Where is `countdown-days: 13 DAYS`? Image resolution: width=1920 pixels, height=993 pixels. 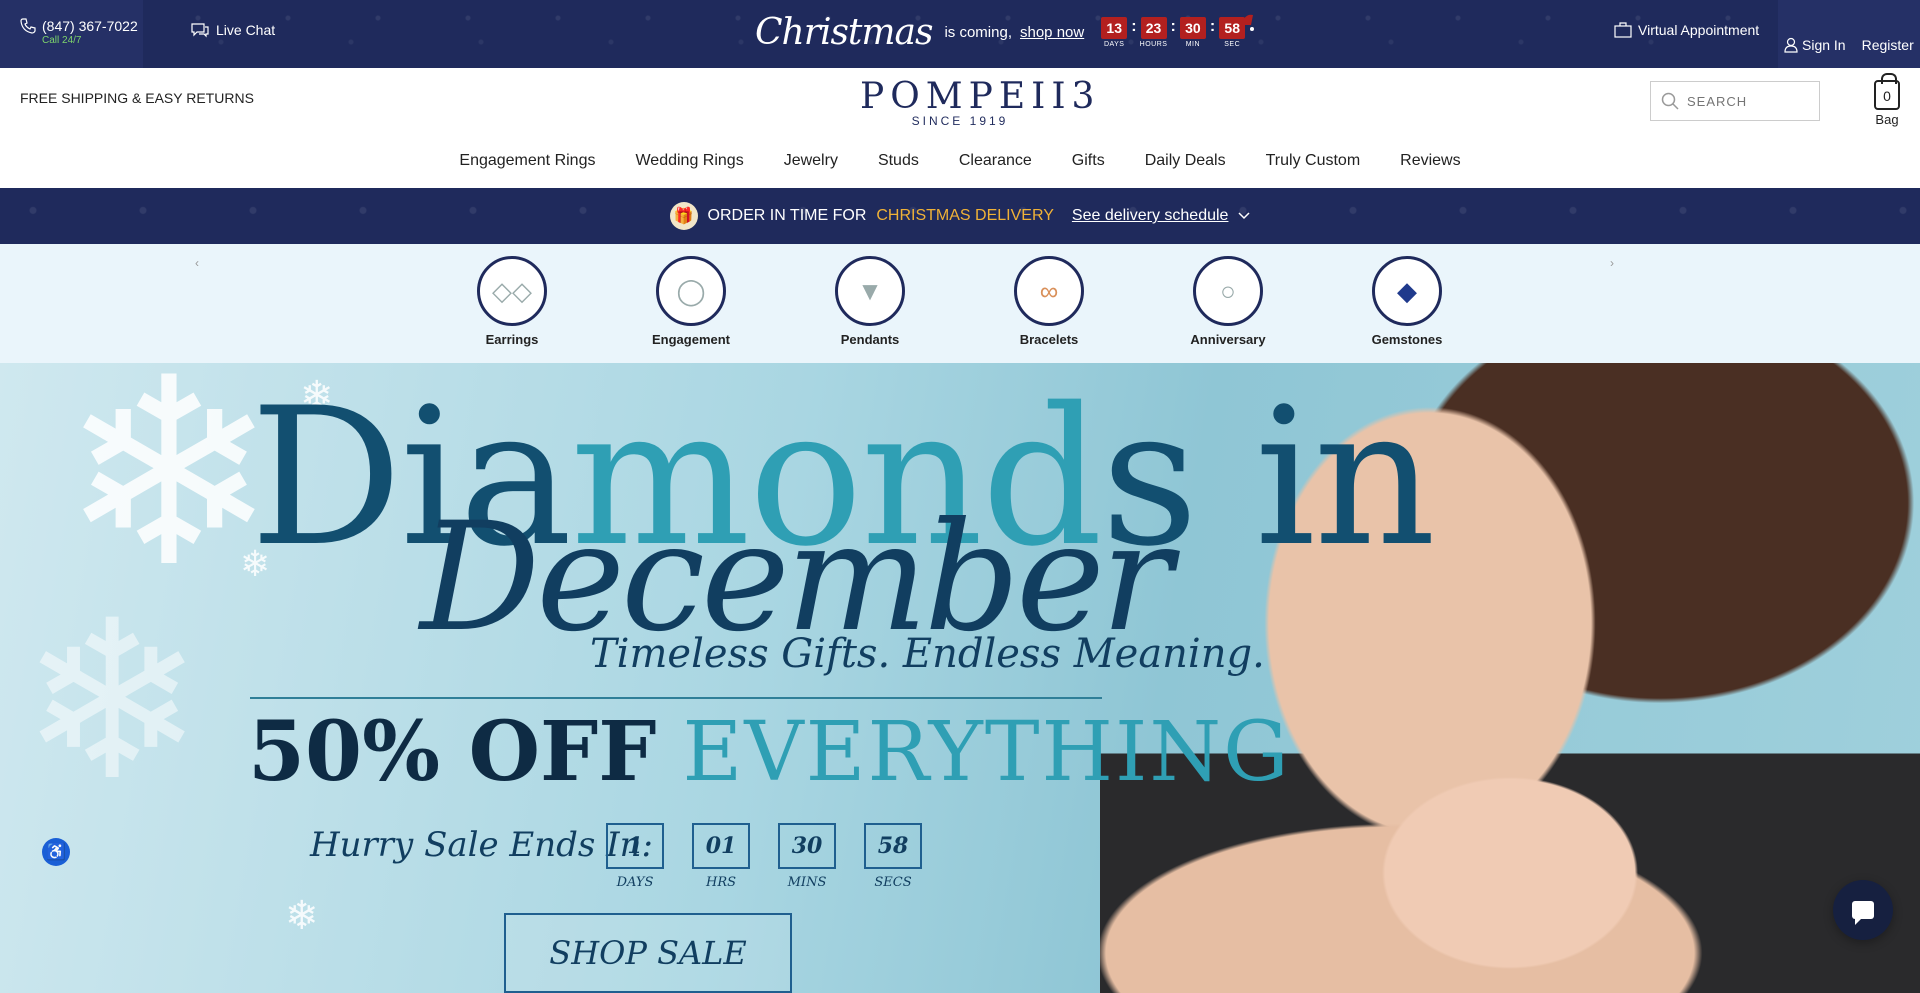 countdown-days: 13 DAYS is located at coordinates (1114, 32).